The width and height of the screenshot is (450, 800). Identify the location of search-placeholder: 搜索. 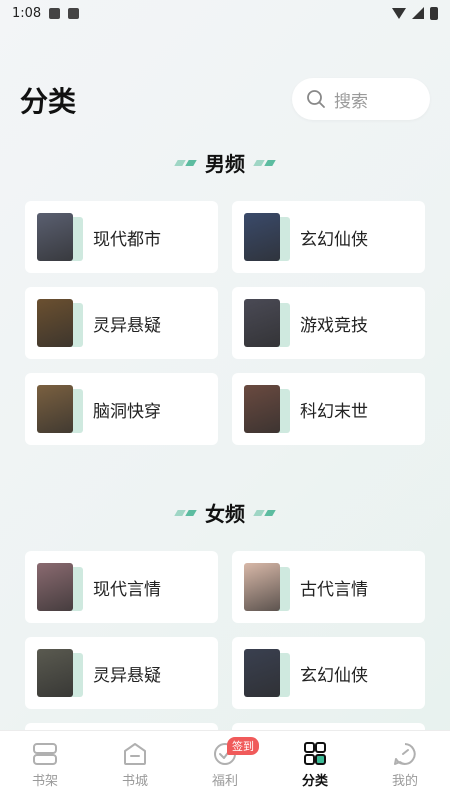
(351, 101).